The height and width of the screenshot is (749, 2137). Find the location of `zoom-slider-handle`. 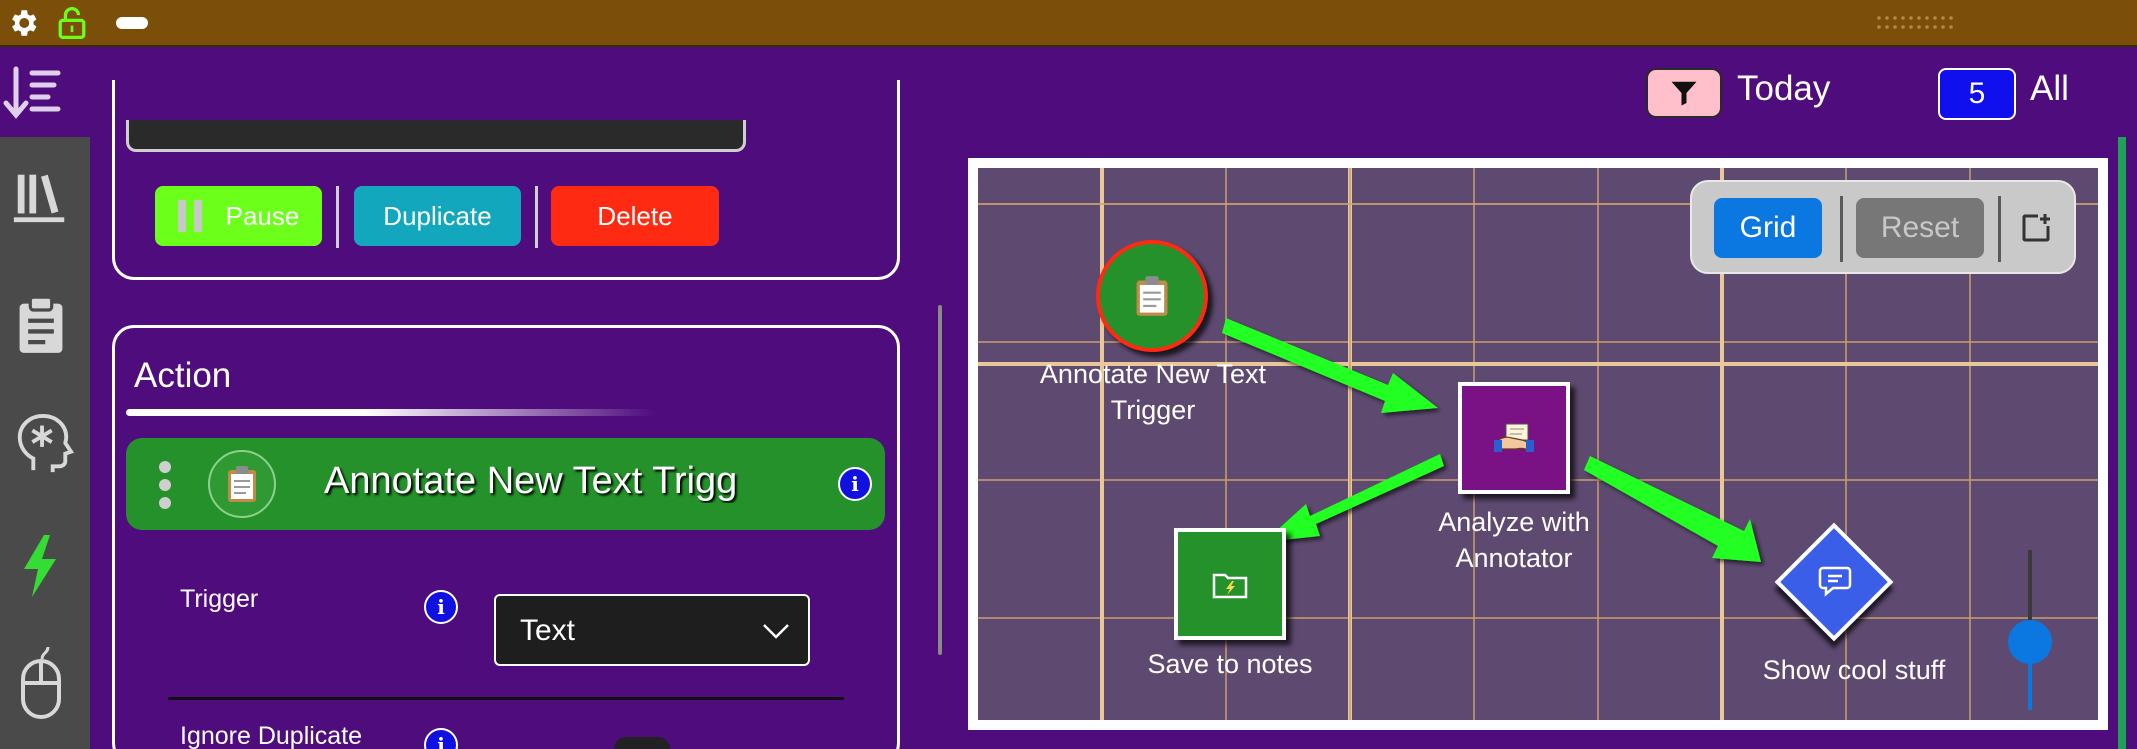

zoom-slider-handle is located at coordinates (2030, 642).